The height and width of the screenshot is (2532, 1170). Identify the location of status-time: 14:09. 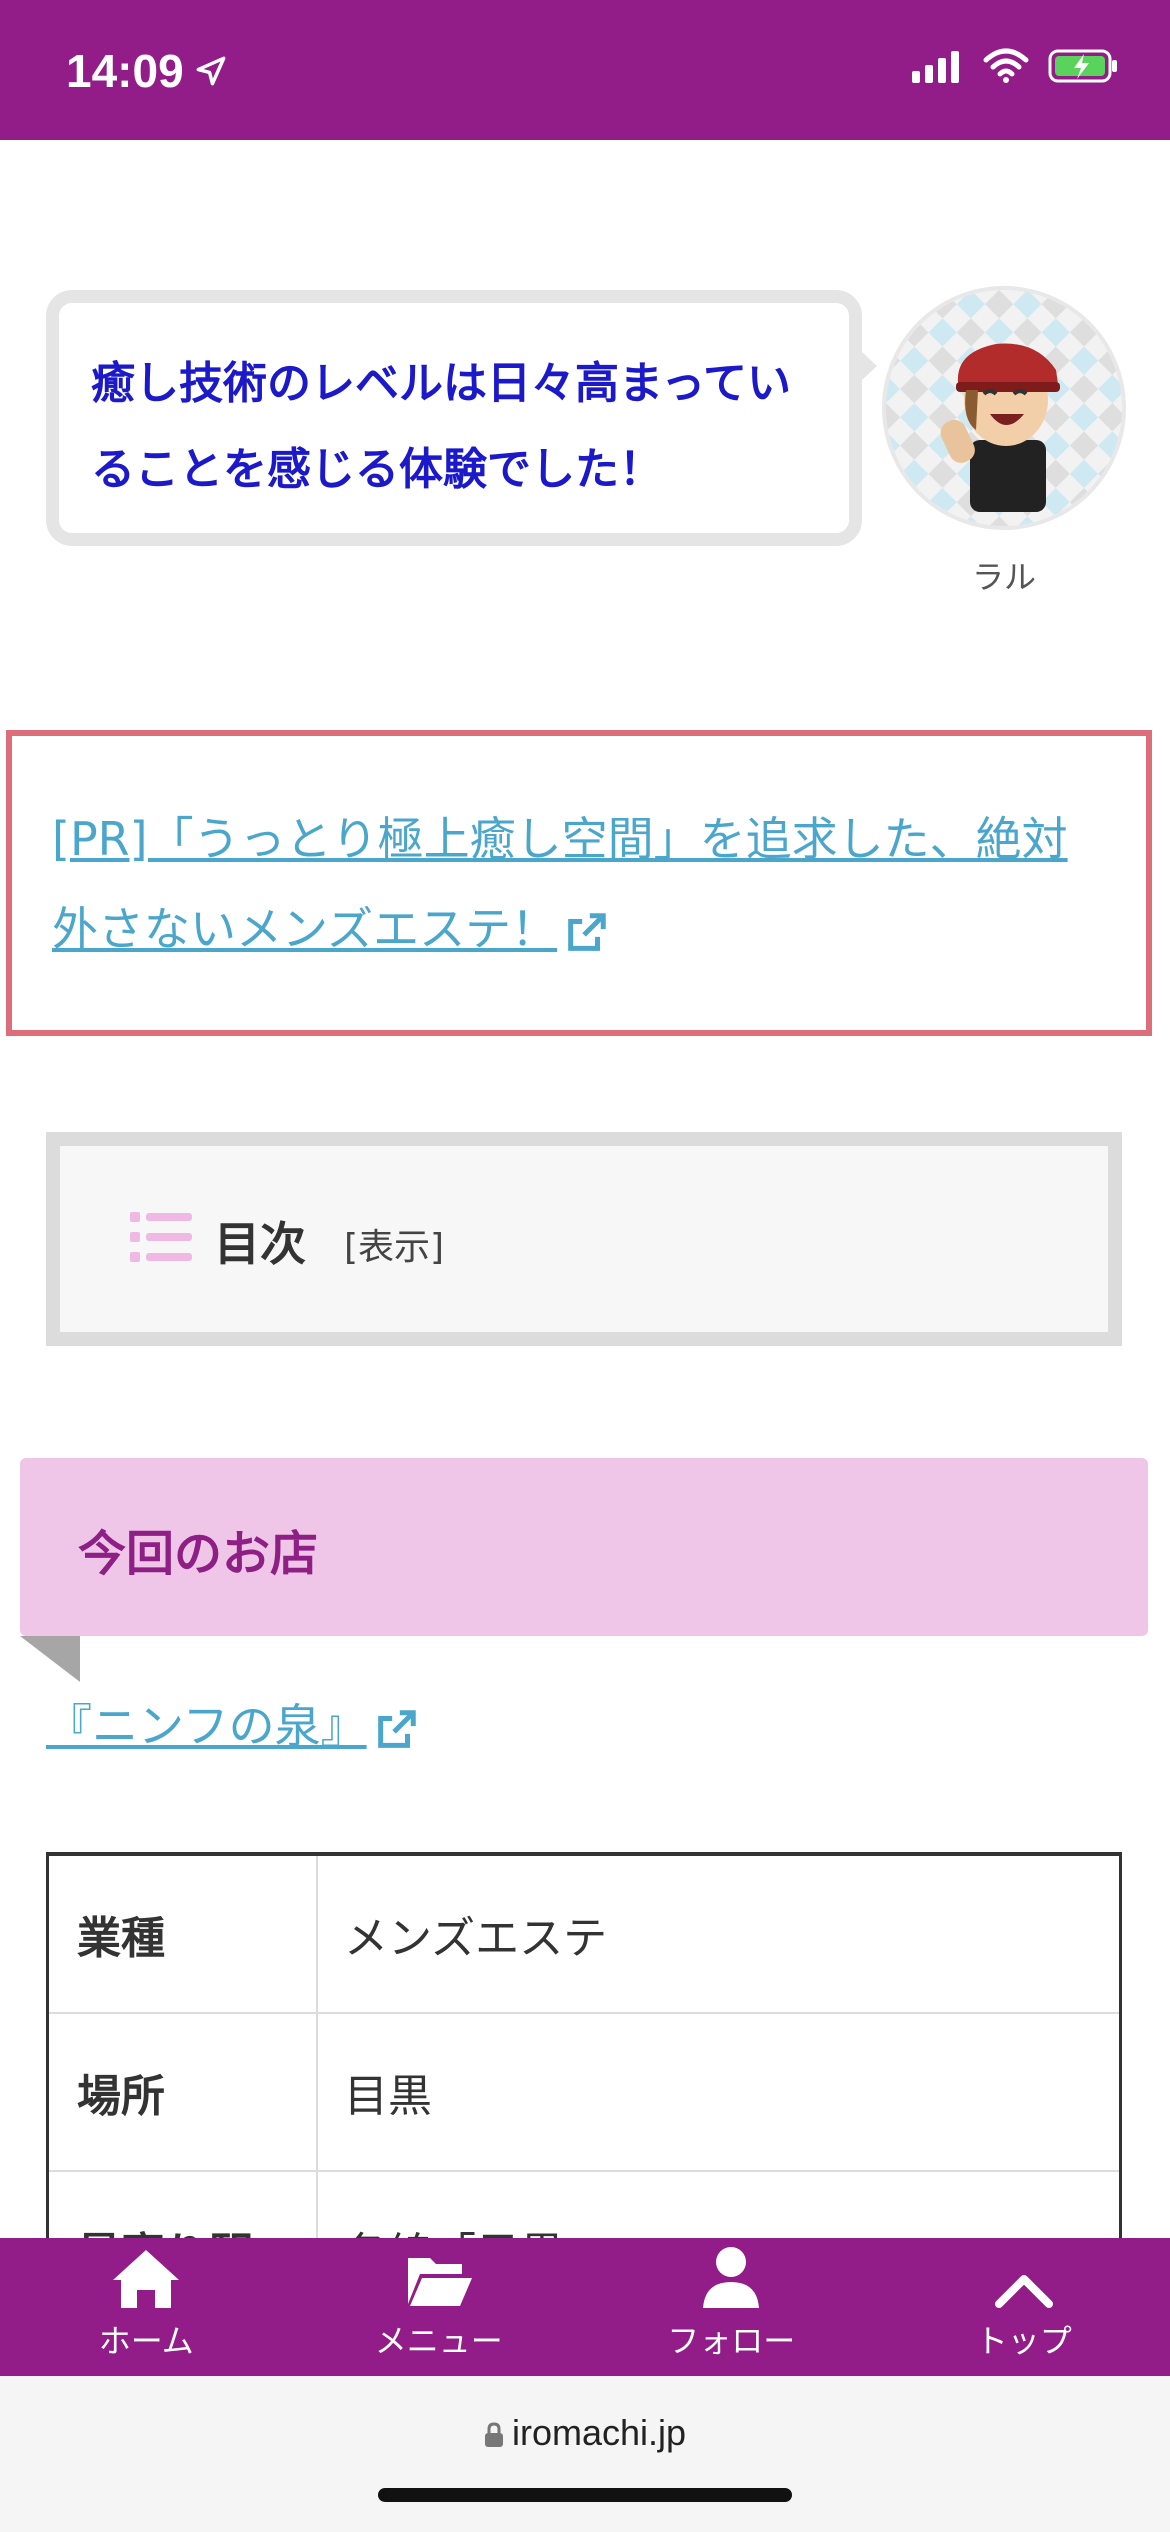
(147, 71).